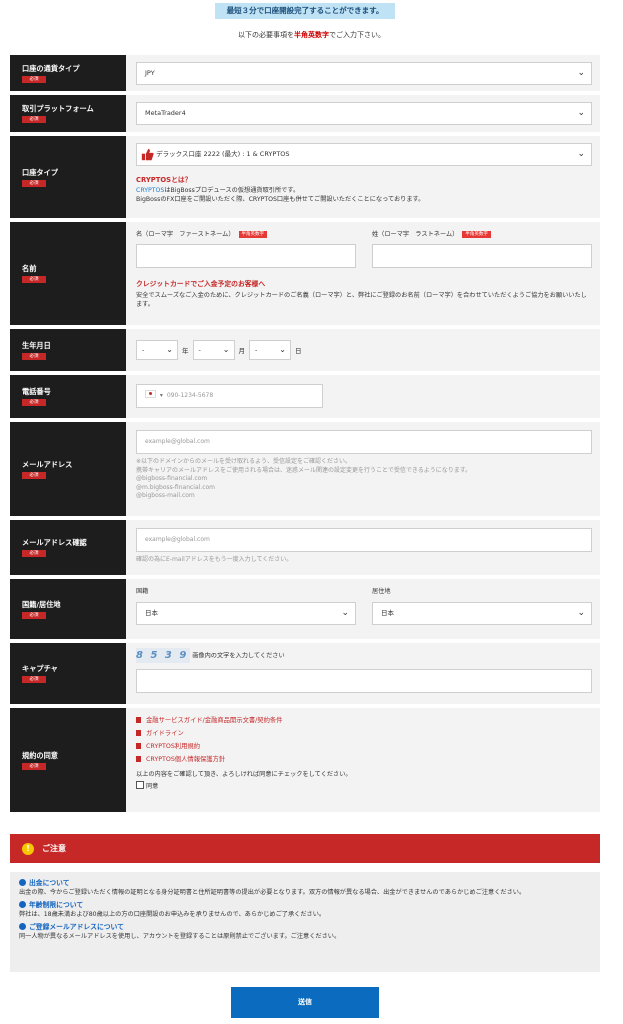 This screenshot has width=623, height=1024. I want to click on field-label: 口座タイプ, so click(40, 172).